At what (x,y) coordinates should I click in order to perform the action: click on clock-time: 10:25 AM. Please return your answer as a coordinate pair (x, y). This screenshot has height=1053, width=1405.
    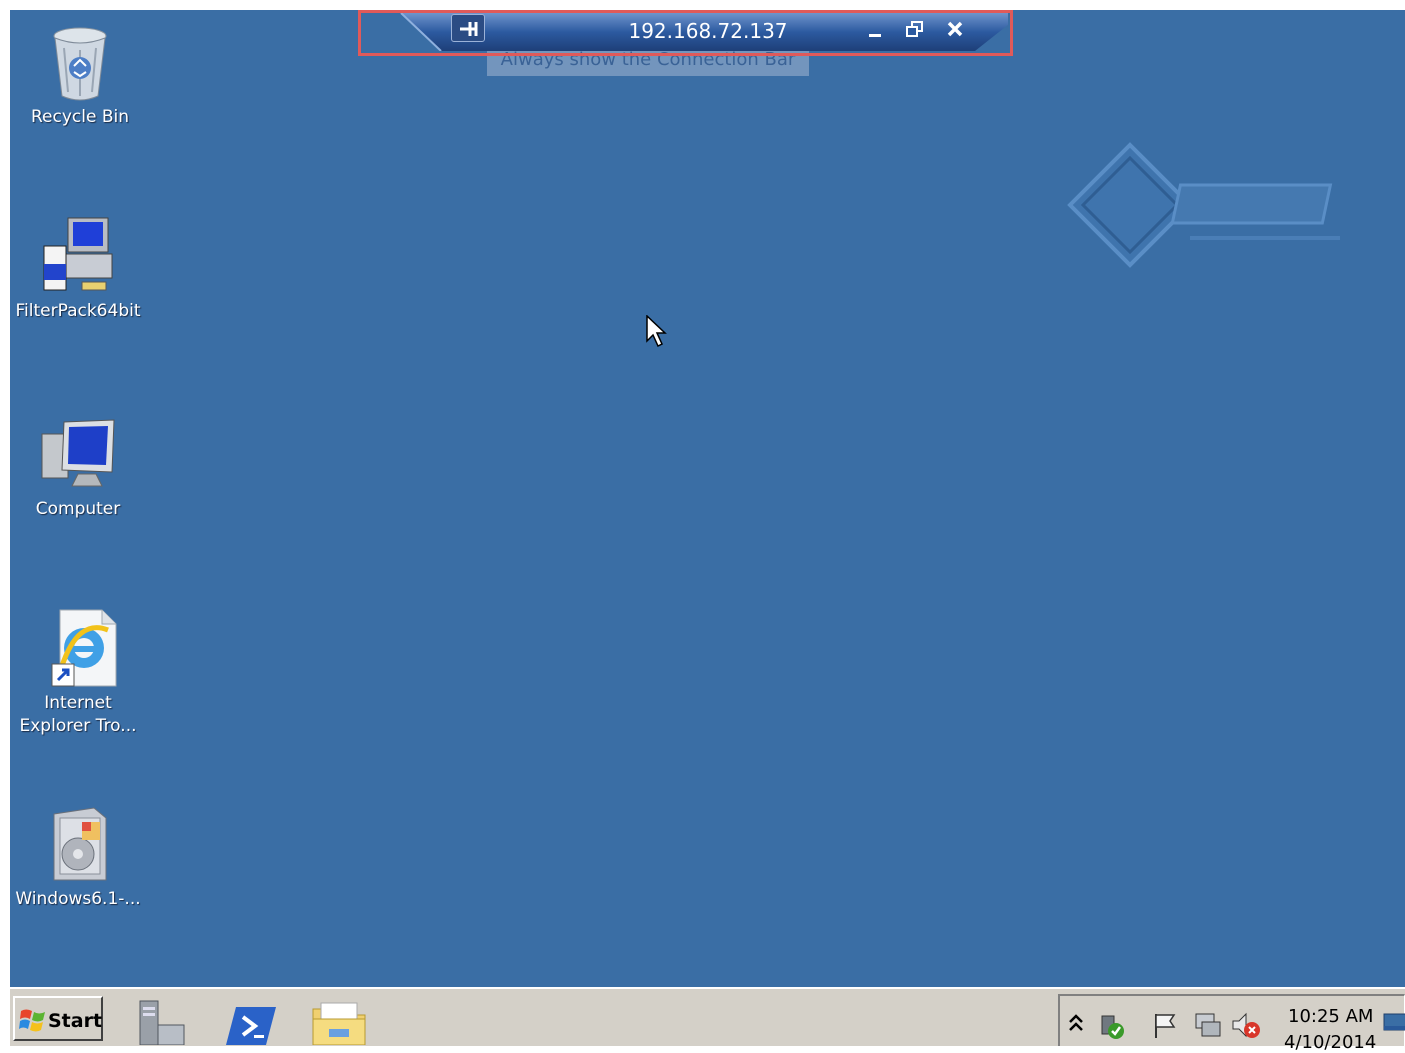
    Looking at the image, I should click on (1330, 1016).